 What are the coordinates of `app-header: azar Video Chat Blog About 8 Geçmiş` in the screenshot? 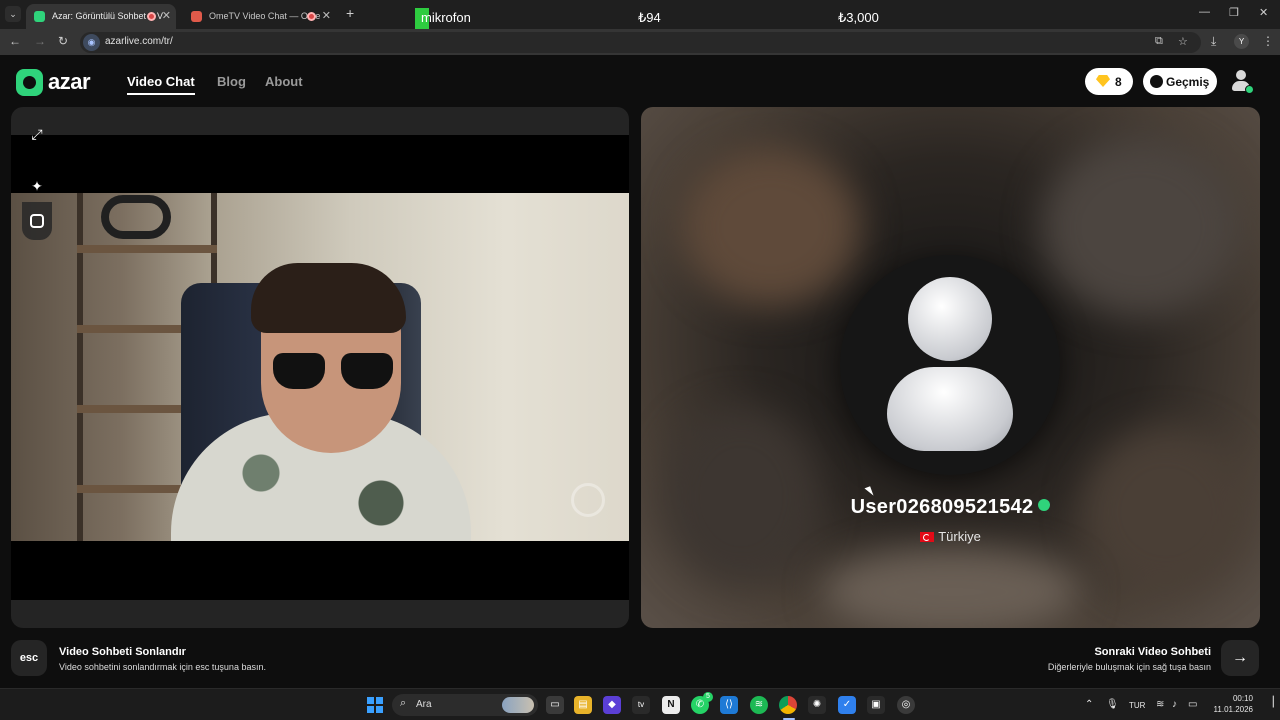 It's located at (640, 80).